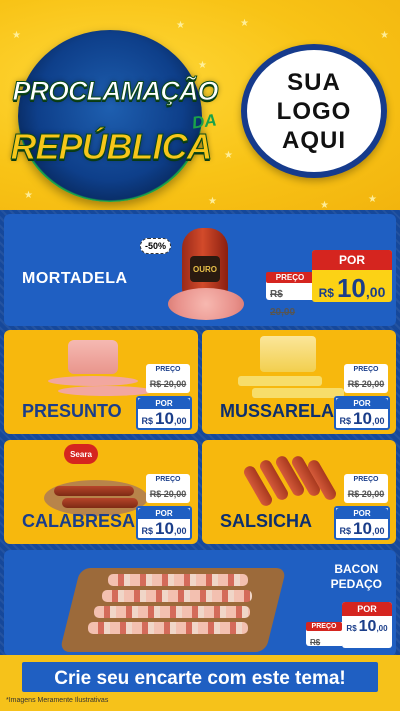  I want to click on product-name-calabresa: CALABRESA, so click(79, 521).